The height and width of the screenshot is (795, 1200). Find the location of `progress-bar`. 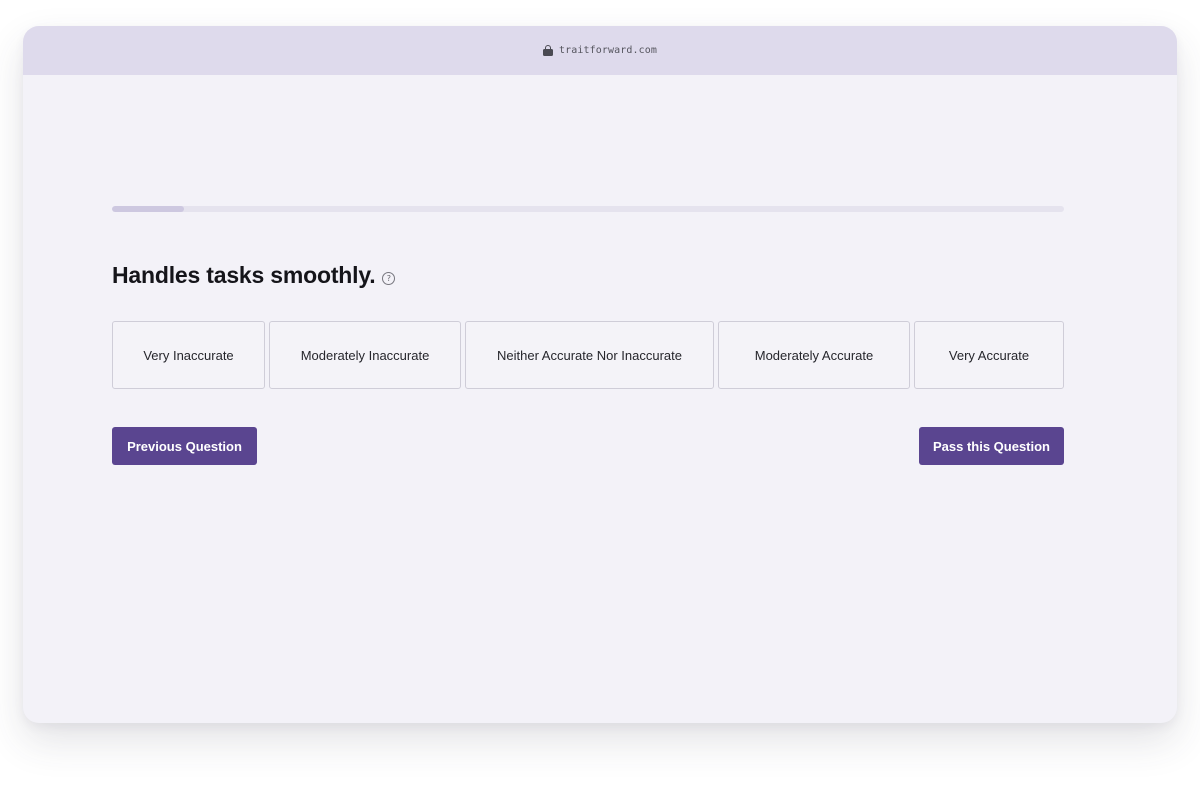

progress-bar is located at coordinates (588, 209).